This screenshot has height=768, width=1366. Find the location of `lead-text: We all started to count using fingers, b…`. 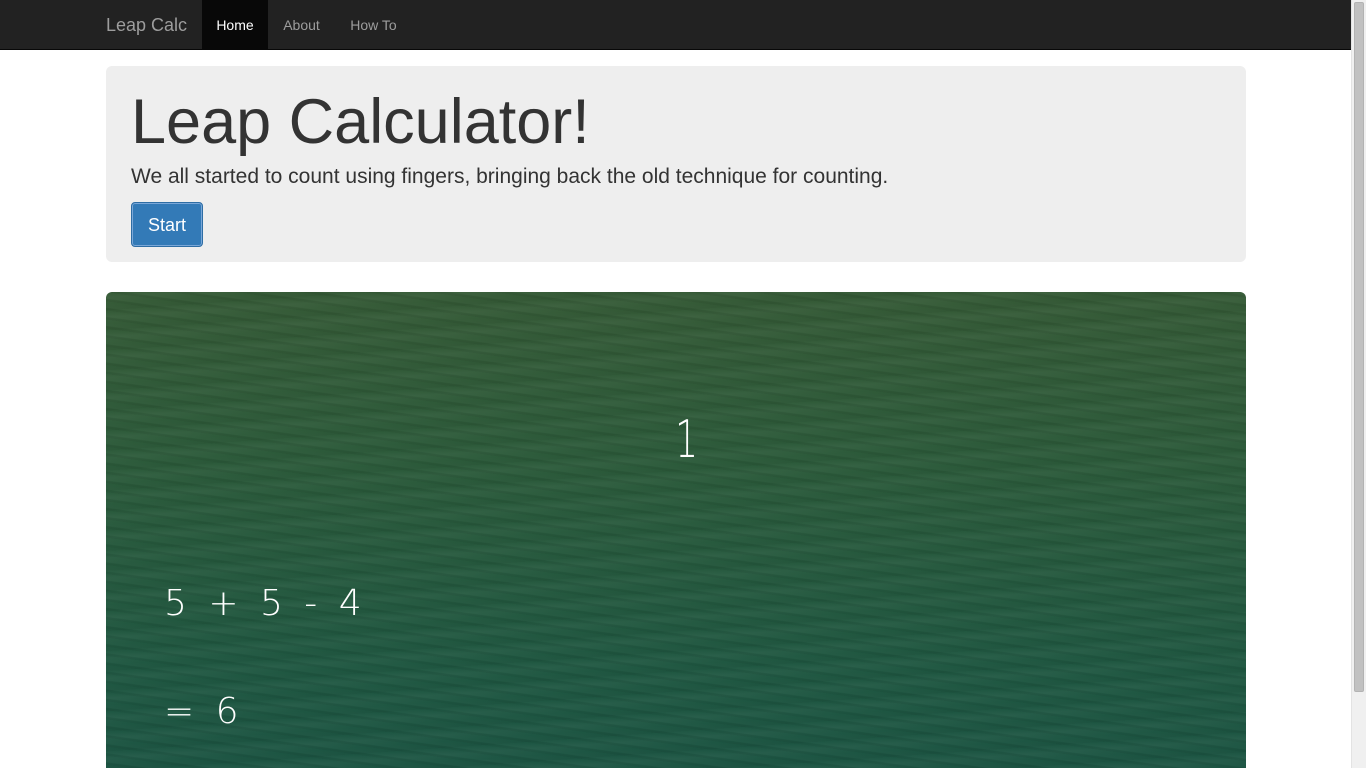

lead-text: We all started to count using fingers, b… is located at coordinates (510, 176).